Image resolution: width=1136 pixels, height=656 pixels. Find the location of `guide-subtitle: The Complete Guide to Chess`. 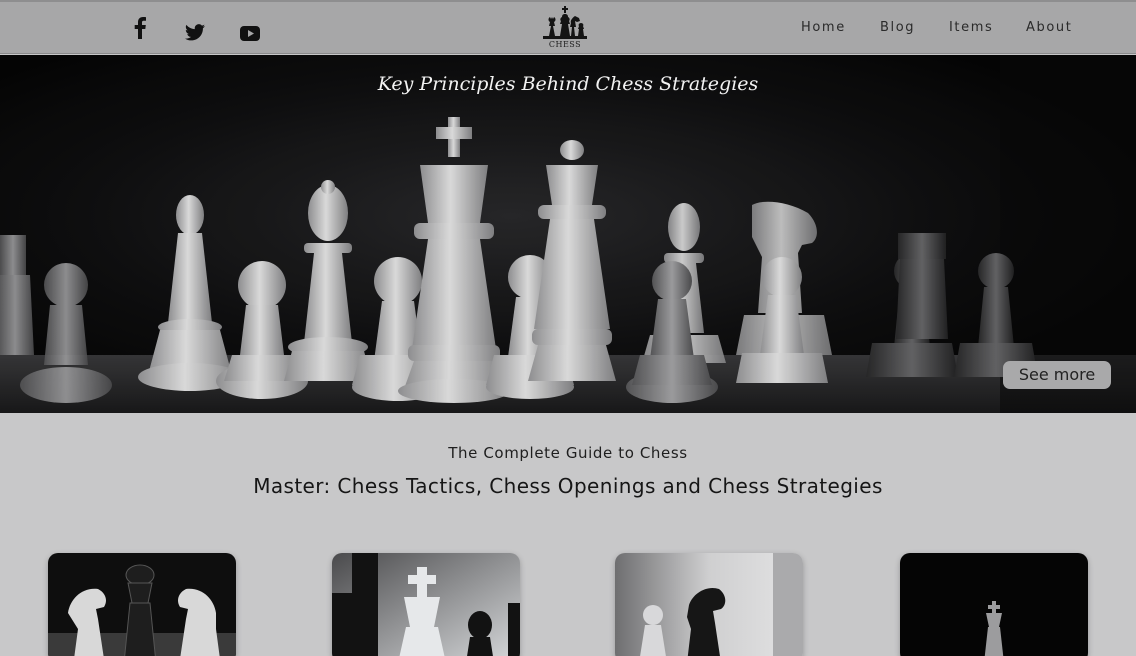

guide-subtitle: The Complete Guide to Chess is located at coordinates (568, 453).